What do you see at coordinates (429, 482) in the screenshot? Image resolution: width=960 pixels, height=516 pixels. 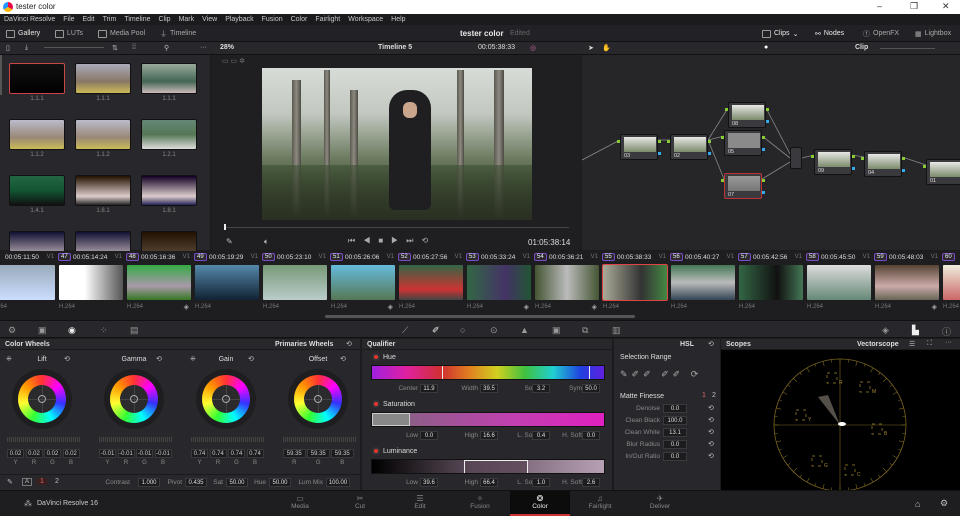 I see `low-field: 39.6` at bounding box center [429, 482].